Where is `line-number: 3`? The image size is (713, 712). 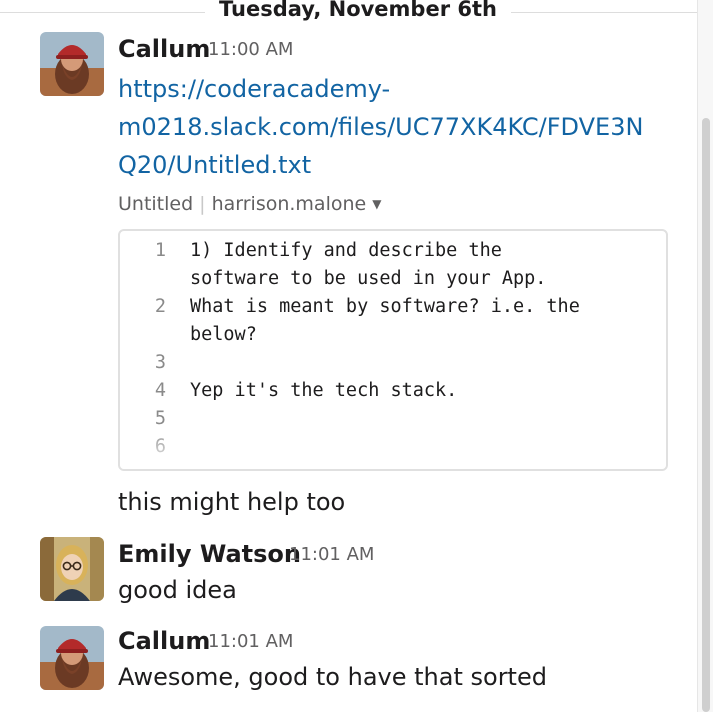 line-number: 3 is located at coordinates (160, 362).